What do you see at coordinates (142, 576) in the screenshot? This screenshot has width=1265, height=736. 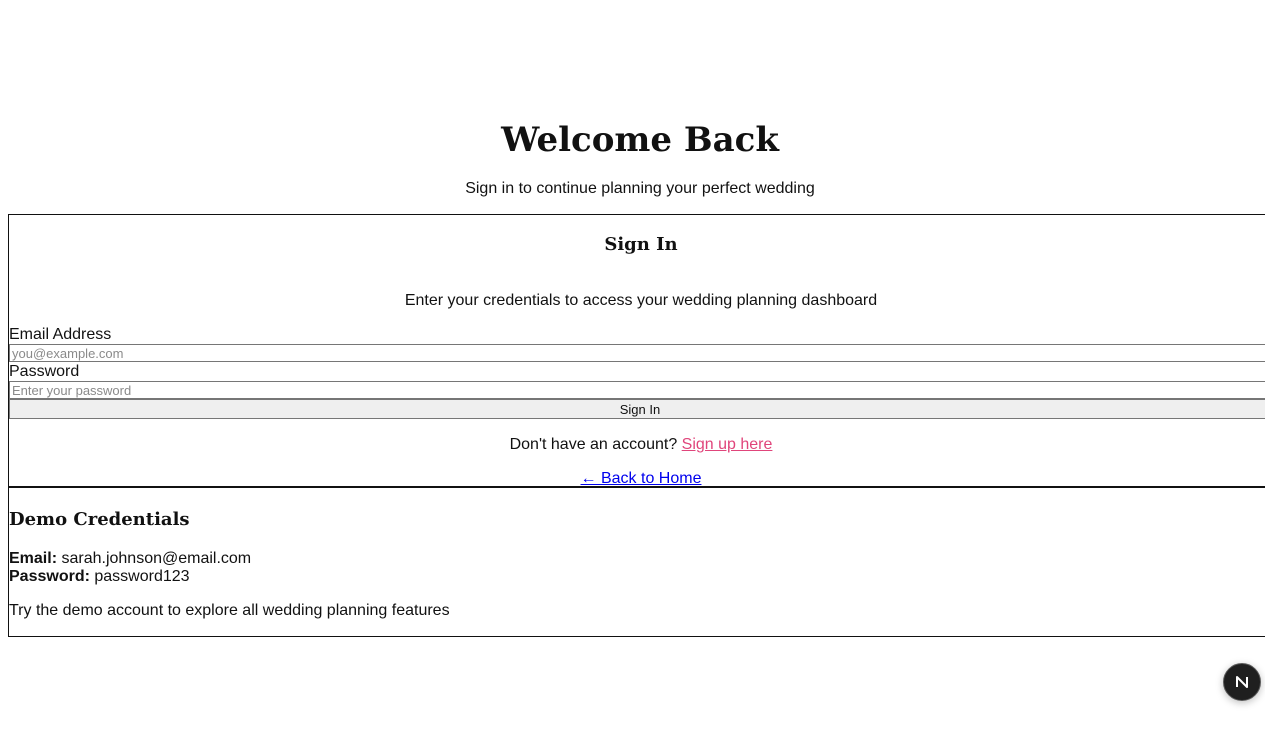 I see `demo-password-value: password123` at bounding box center [142, 576].